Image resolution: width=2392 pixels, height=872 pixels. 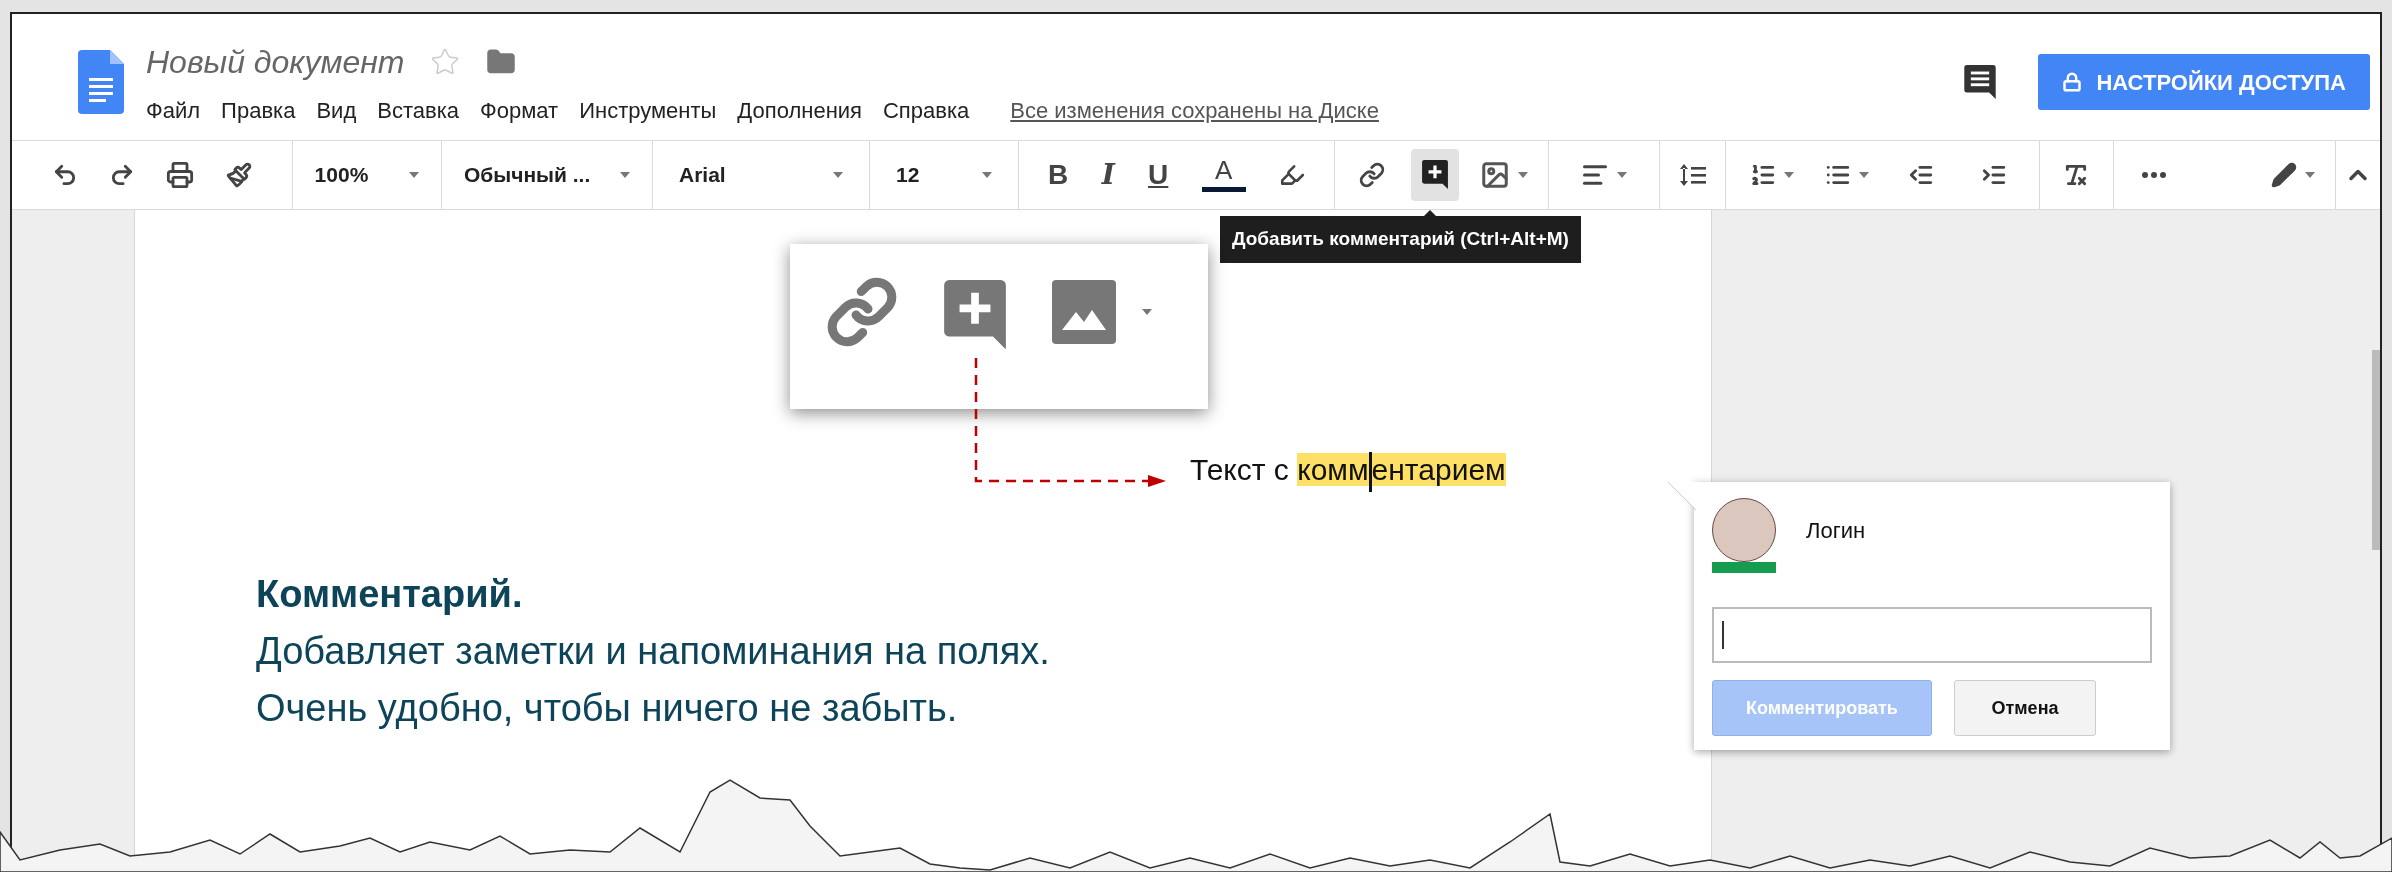 What do you see at coordinates (519, 110) in the screenshot?
I see `menu-item: Формат` at bounding box center [519, 110].